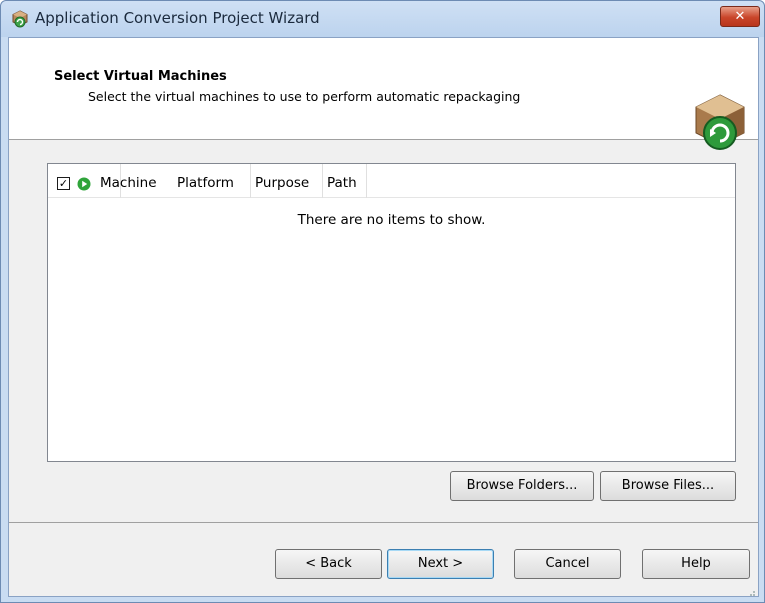  What do you see at coordinates (720, 122) in the screenshot?
I see `repackage-box-icon` at bounding box center [720, 122].